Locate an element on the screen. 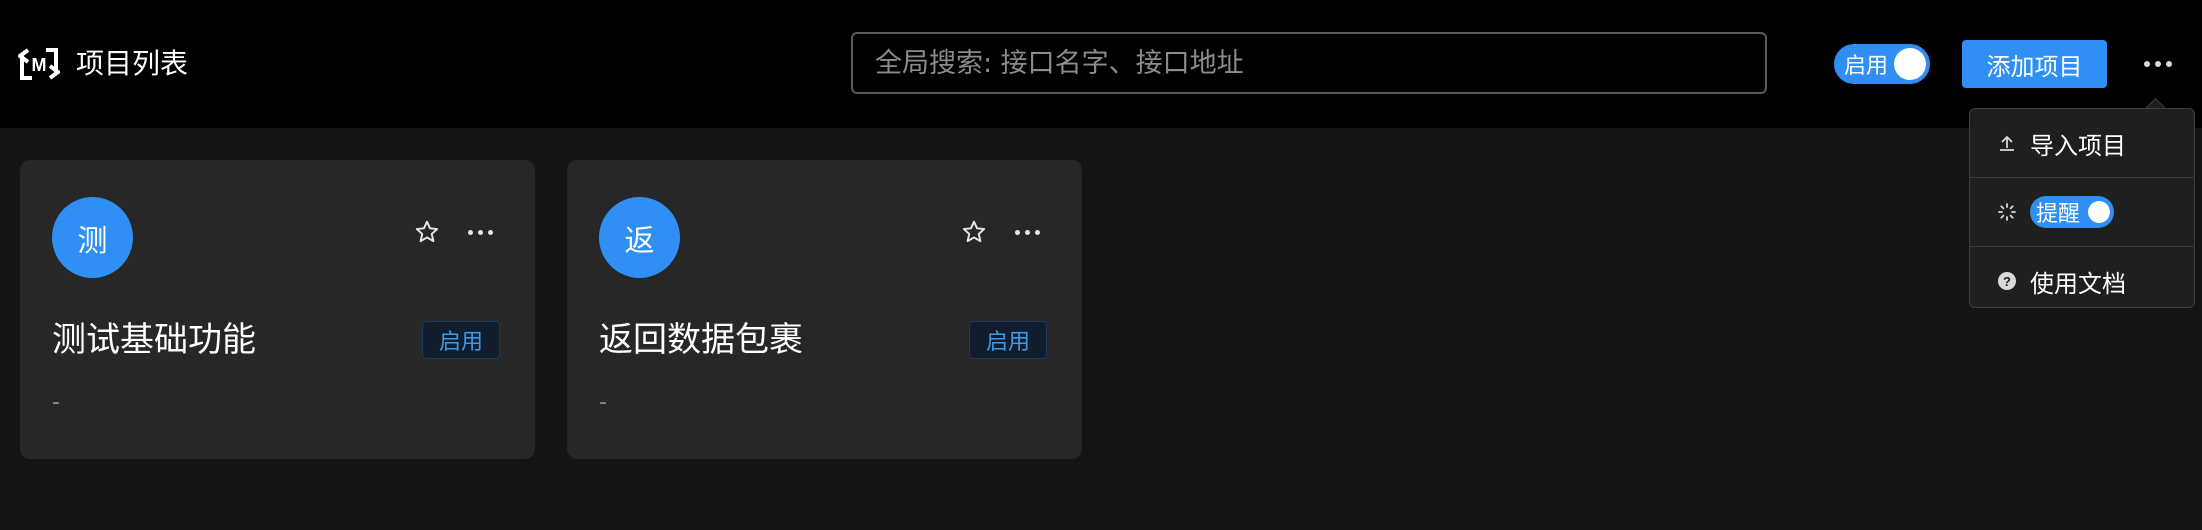 The height and width of the screenshot is (530, 2202). search-input is located at coordinates (1309, 63).